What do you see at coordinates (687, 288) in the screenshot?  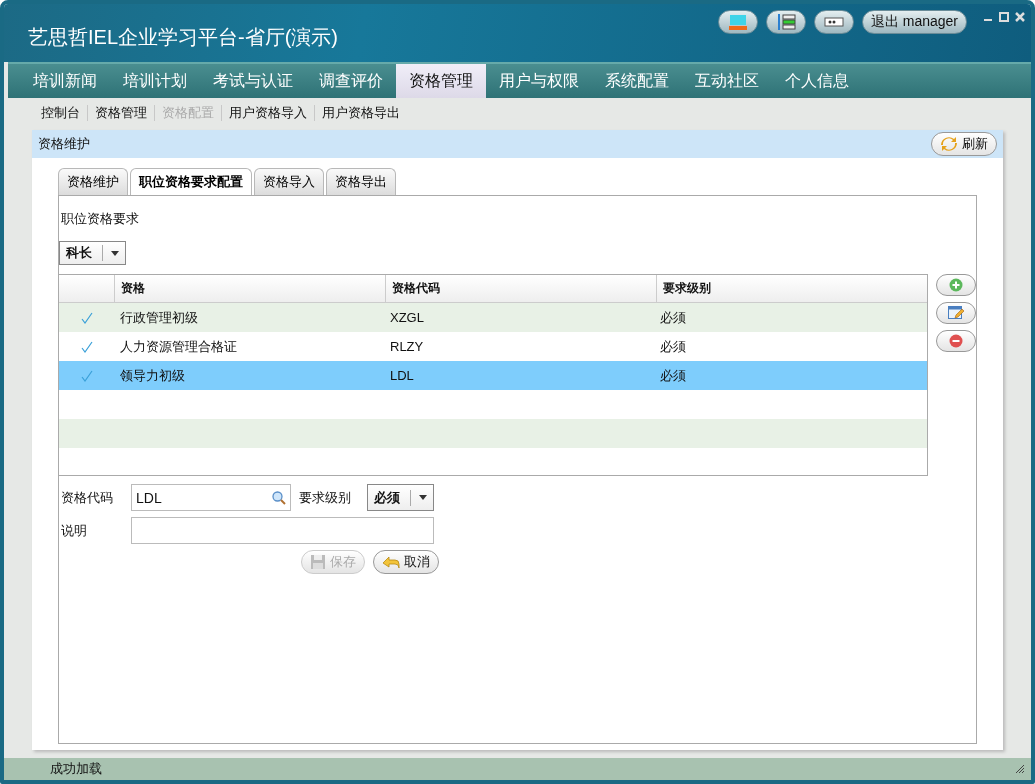 I see `header-cell-text: 要求级别` at bounding box center [687, 288].